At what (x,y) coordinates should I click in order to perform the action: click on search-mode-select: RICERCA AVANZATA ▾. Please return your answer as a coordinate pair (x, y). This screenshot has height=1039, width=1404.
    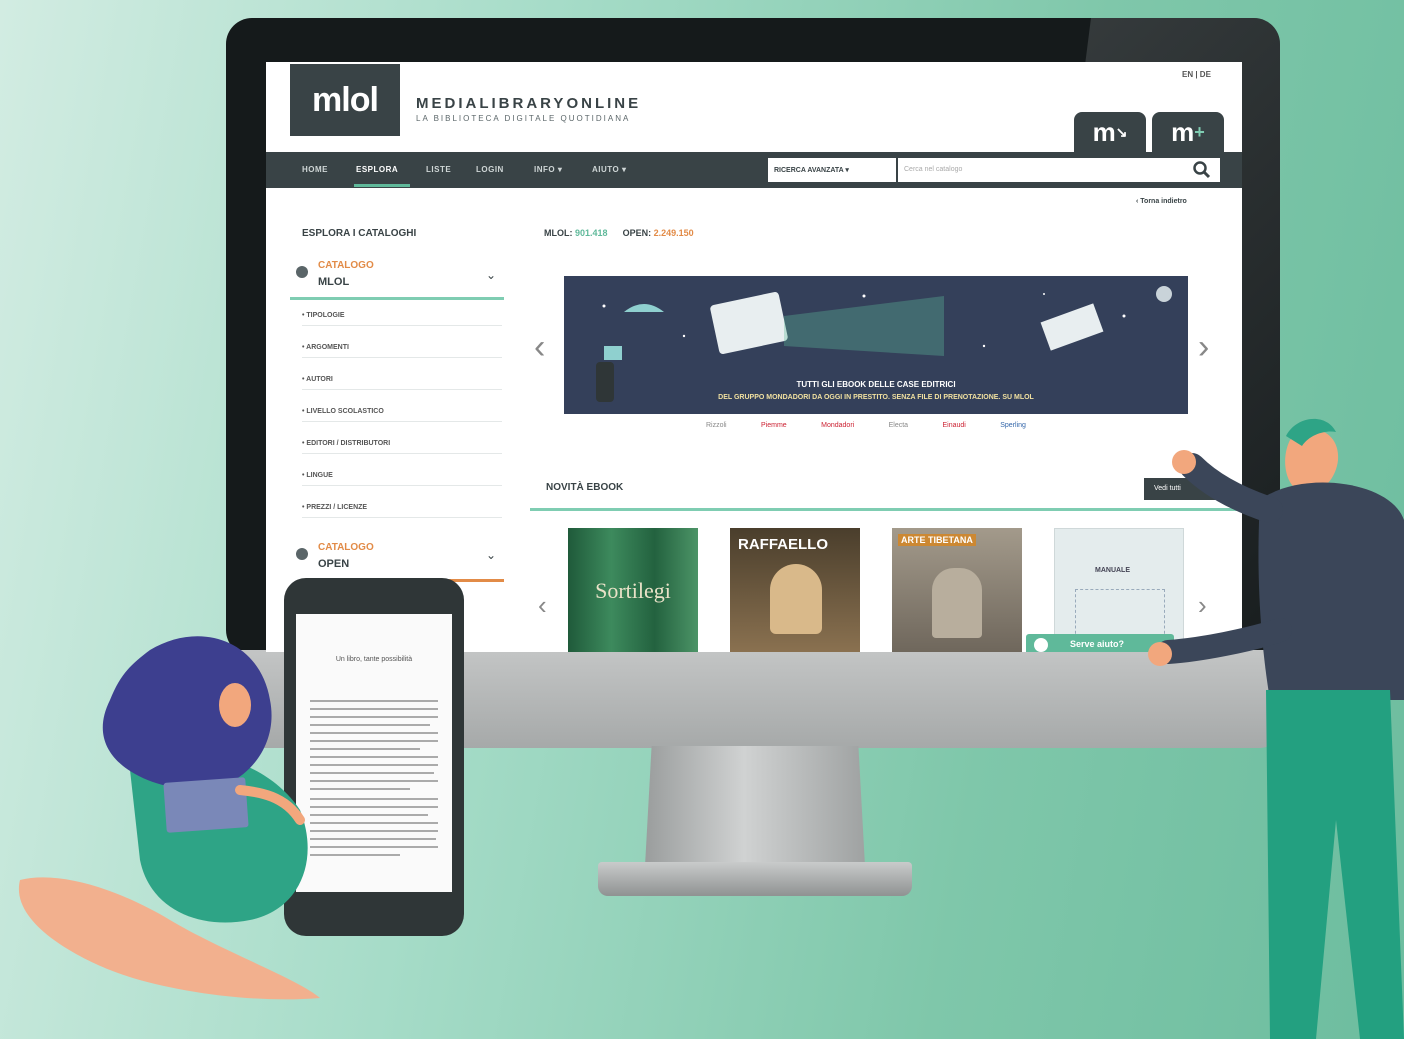
    Looking at the image, I should click on (832, 170).